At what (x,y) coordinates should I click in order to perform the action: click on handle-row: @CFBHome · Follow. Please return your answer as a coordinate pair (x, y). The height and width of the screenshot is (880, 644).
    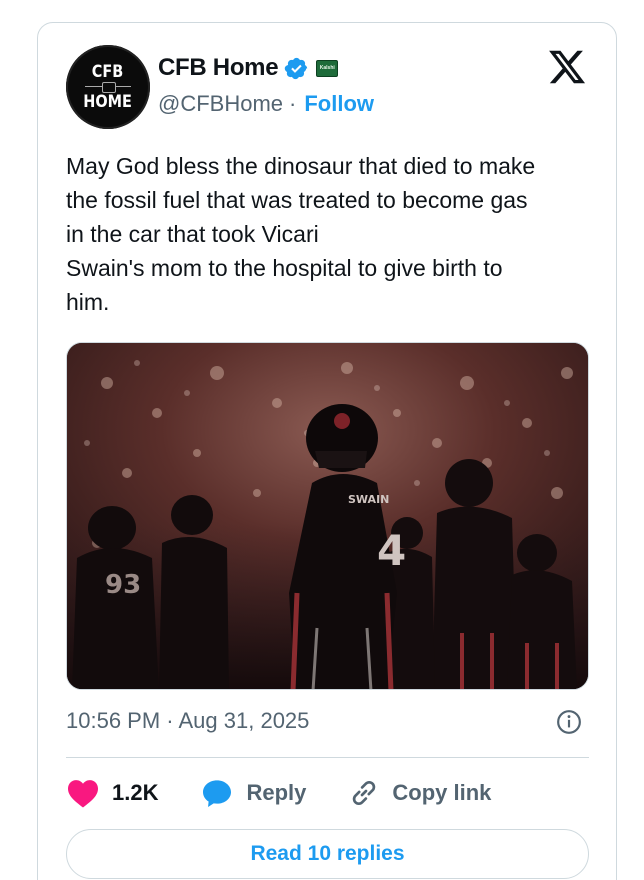
    Looking at the image, I should click on (266, 104).